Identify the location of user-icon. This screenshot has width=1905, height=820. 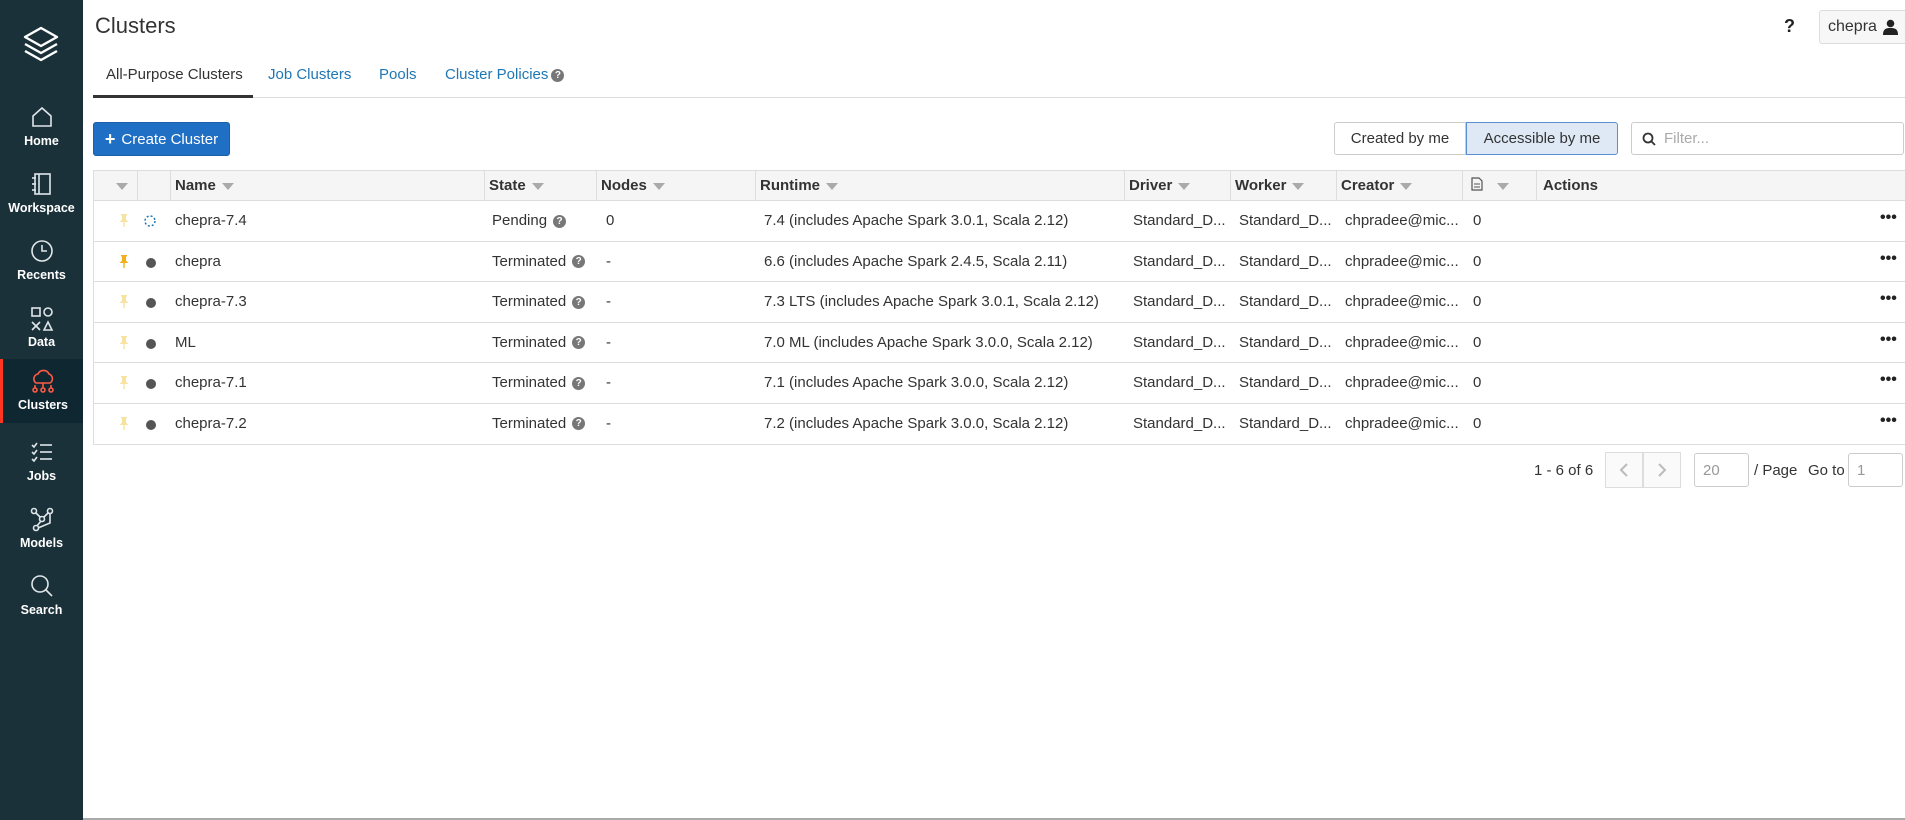
(1890, 27).